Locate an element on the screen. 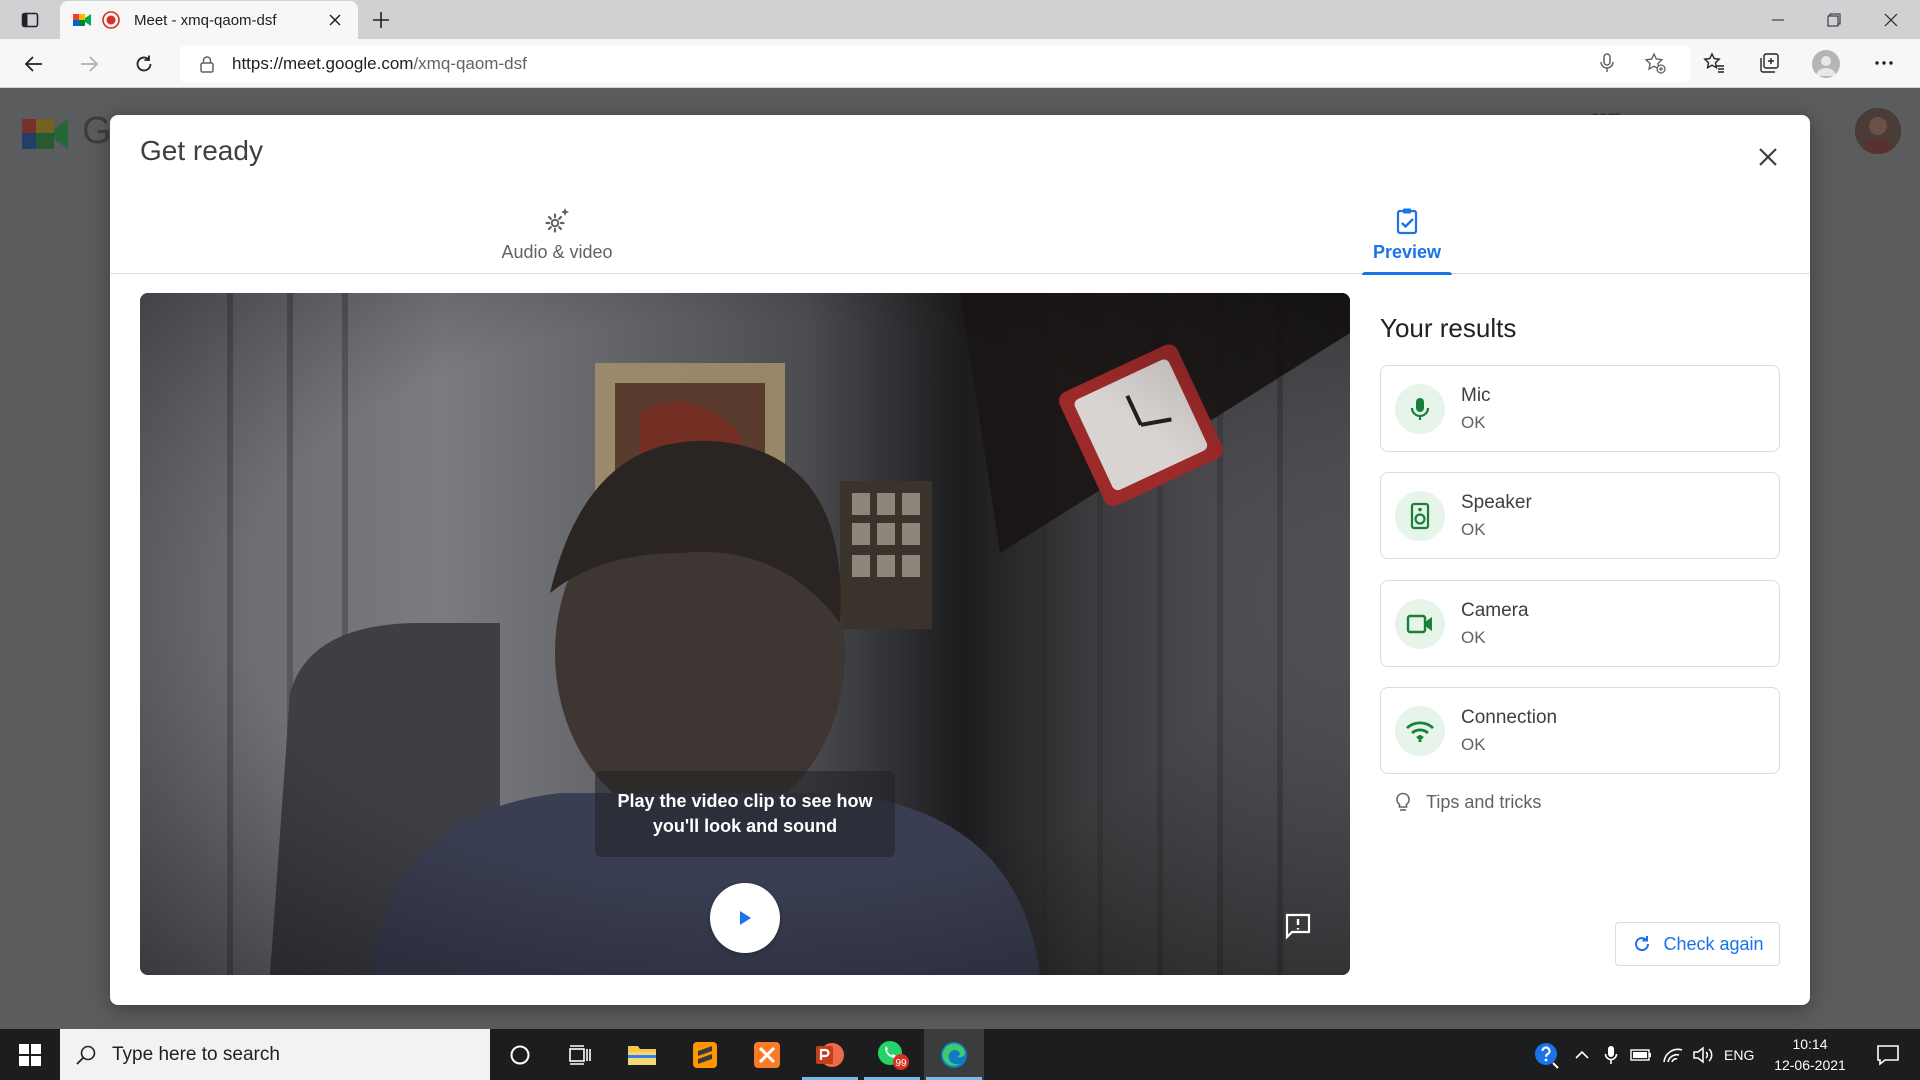 The image size is (1920, 1080). settings-more-button is located at coordinates (1884, 63).